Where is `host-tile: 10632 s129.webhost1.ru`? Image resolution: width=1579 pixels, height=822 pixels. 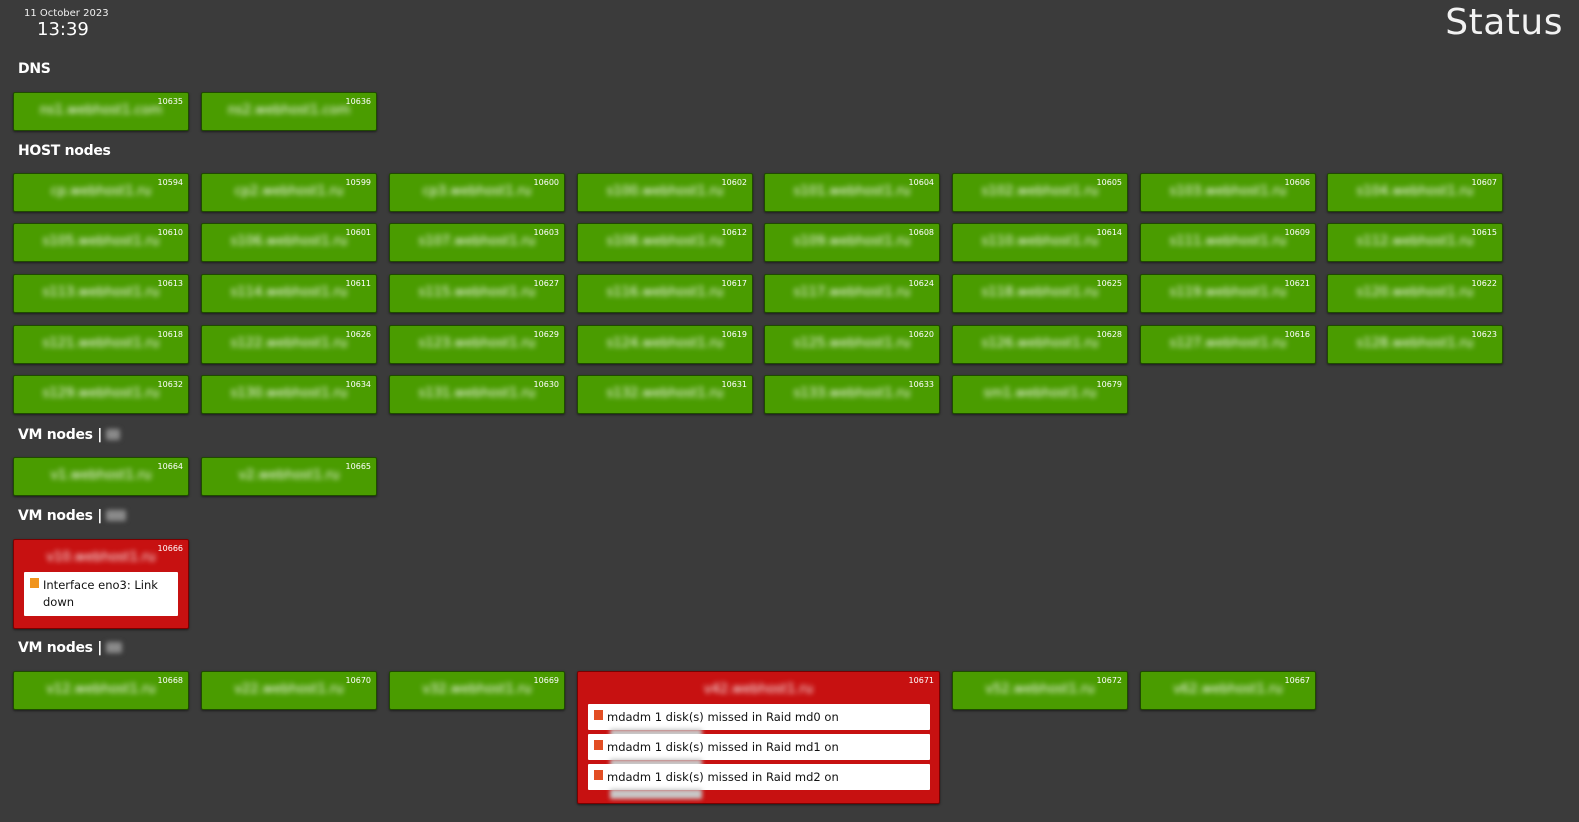 host-tile: 10632 s129.webhost1.ru is located at coordinates (101, 394).